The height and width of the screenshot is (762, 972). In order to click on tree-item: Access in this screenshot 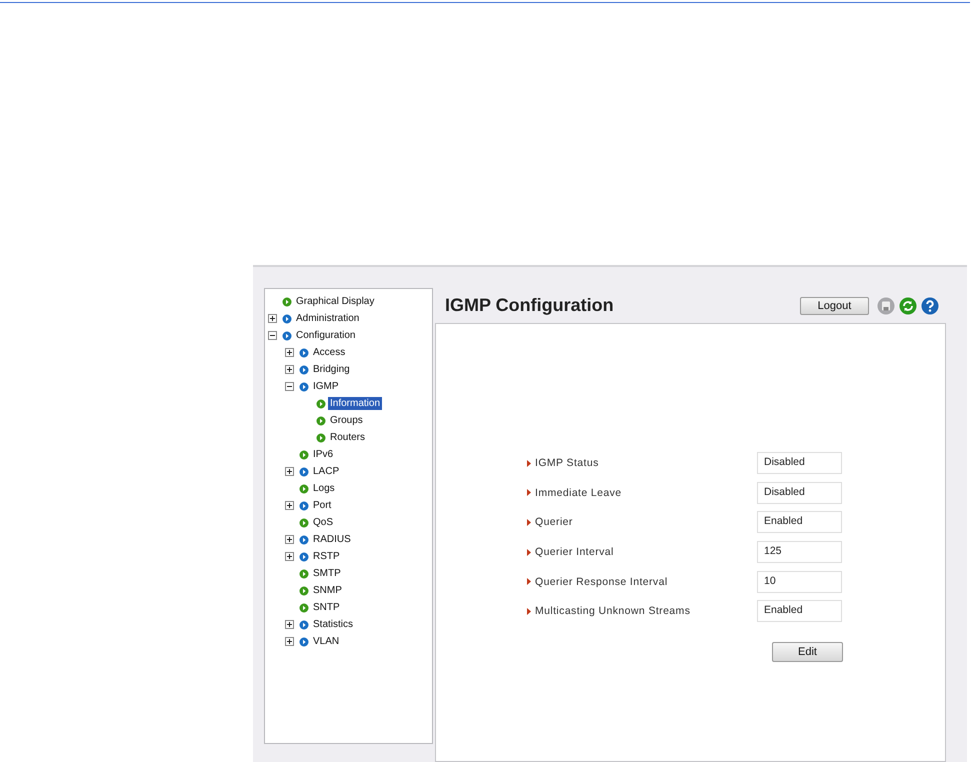, I will do `click(329, 352)`.